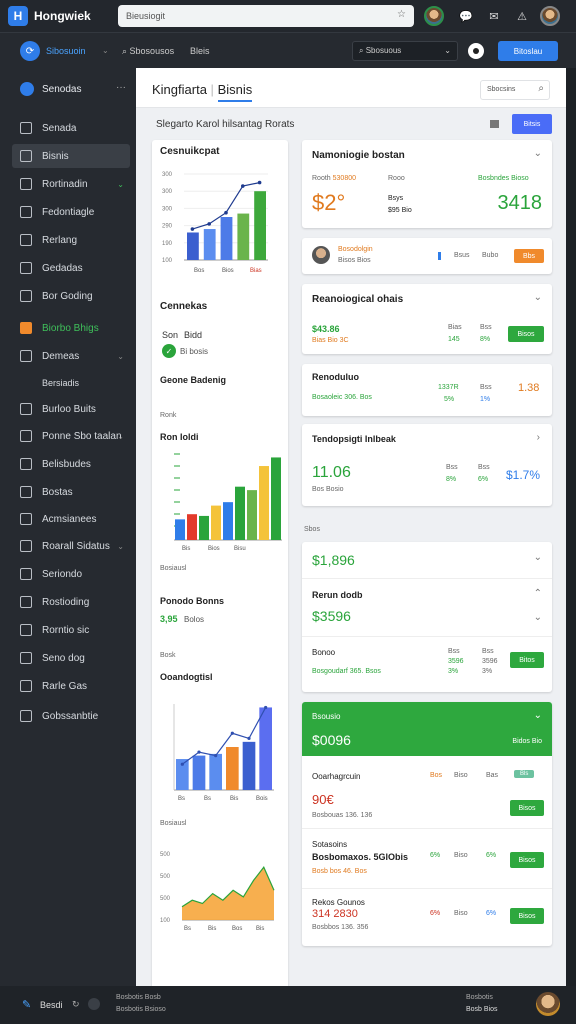 The width and height of the screenshot is (576, 1024). Describe the element at coordinates (71, 184) in the screenshot. I see `sidebar-item: Rortinadin ⌄` at that location.